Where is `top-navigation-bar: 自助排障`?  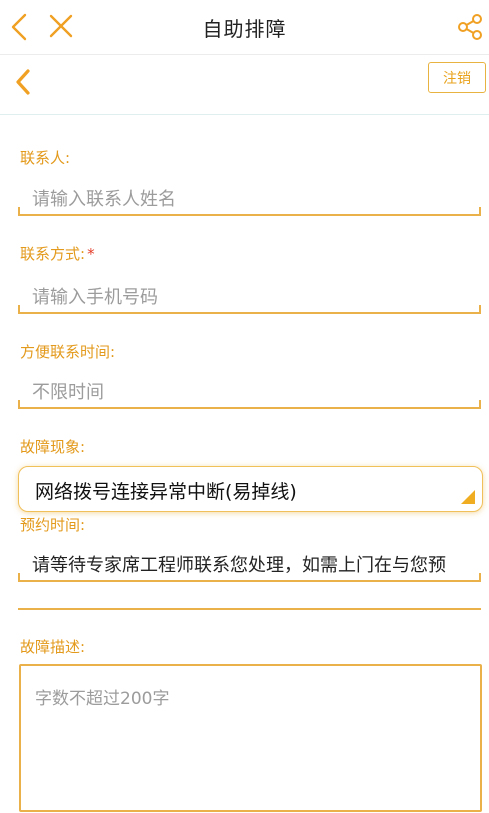 top-navigation-bar: 自助排障 is located at coordinates (244, 27).